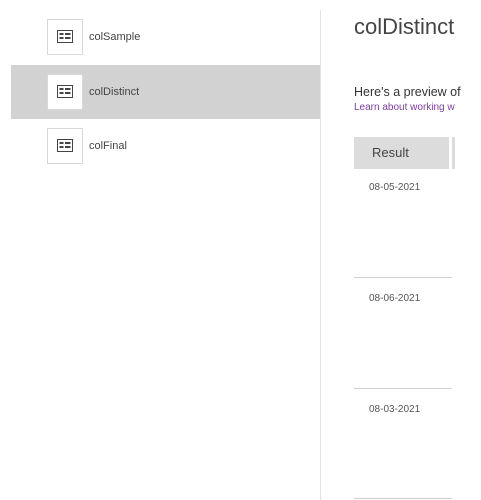 The height and width of the screenshot is (500, 481). What do you see at coordinates (403, 447) in the screenshot?
I see `table-row: 08-03-2021` at bounding box center [403, 447].